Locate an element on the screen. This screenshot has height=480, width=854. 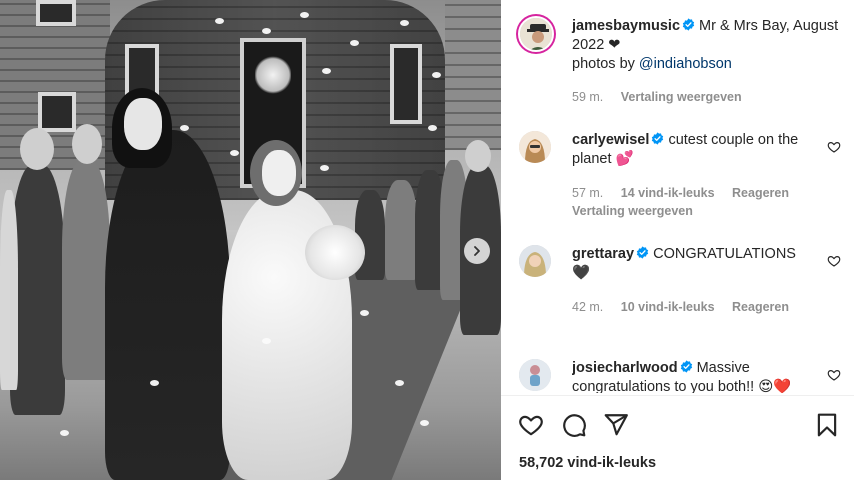
bookmark-icon is located at coordinates (827, 425).